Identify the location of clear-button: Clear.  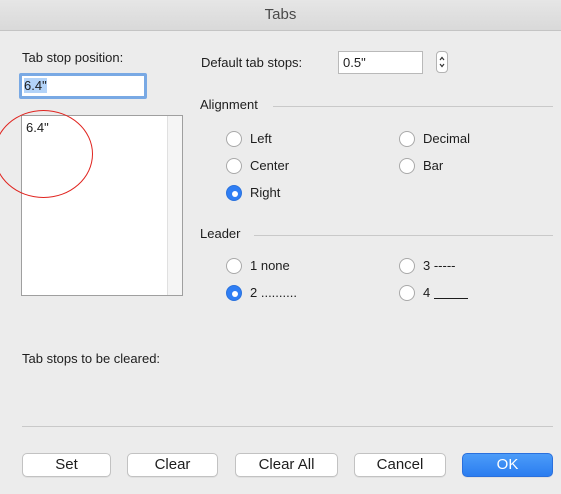
(172, 465).